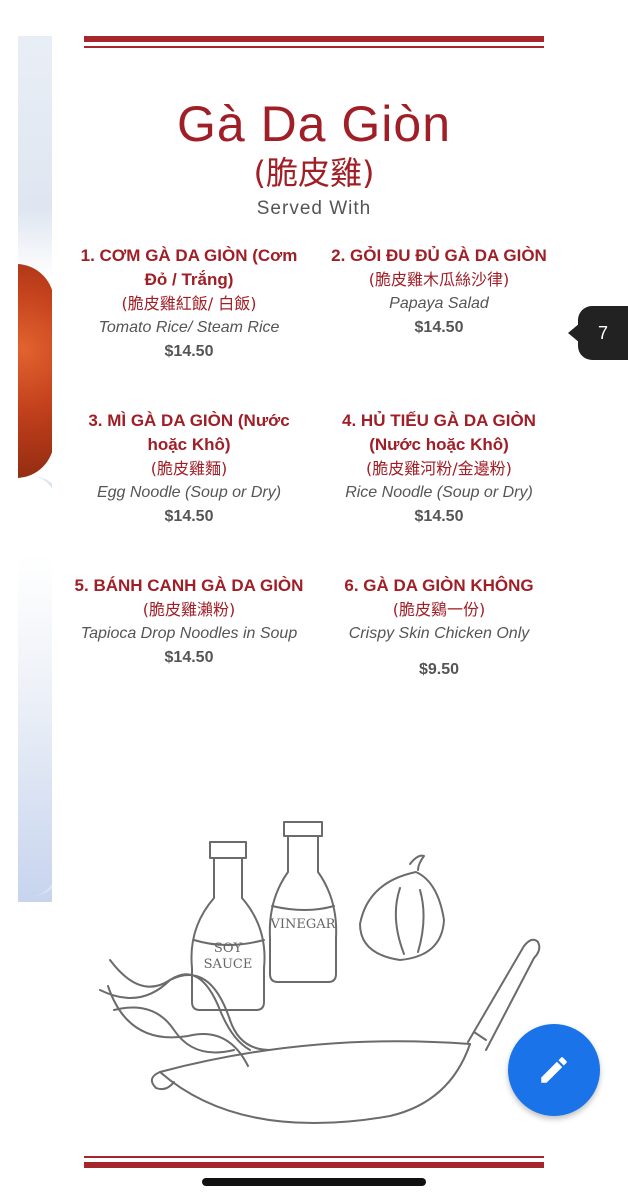 This screenshot has width=628, height=1200. What do you see at coordinates (35, 371) in the screenshot?
I see `chicken-photo-detail` at bounding box center [35, 371].